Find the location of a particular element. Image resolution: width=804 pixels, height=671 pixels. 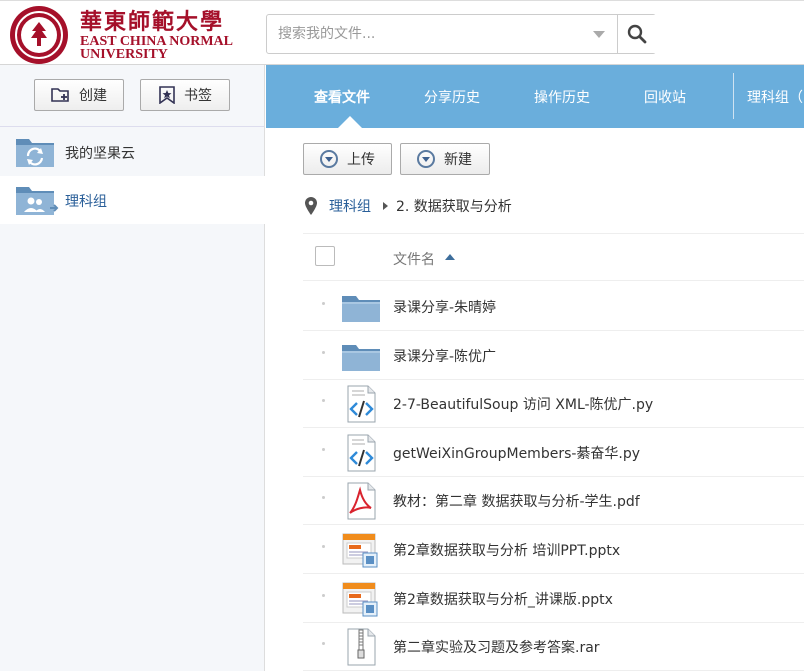

search-input is located at coordinates (442, 34).